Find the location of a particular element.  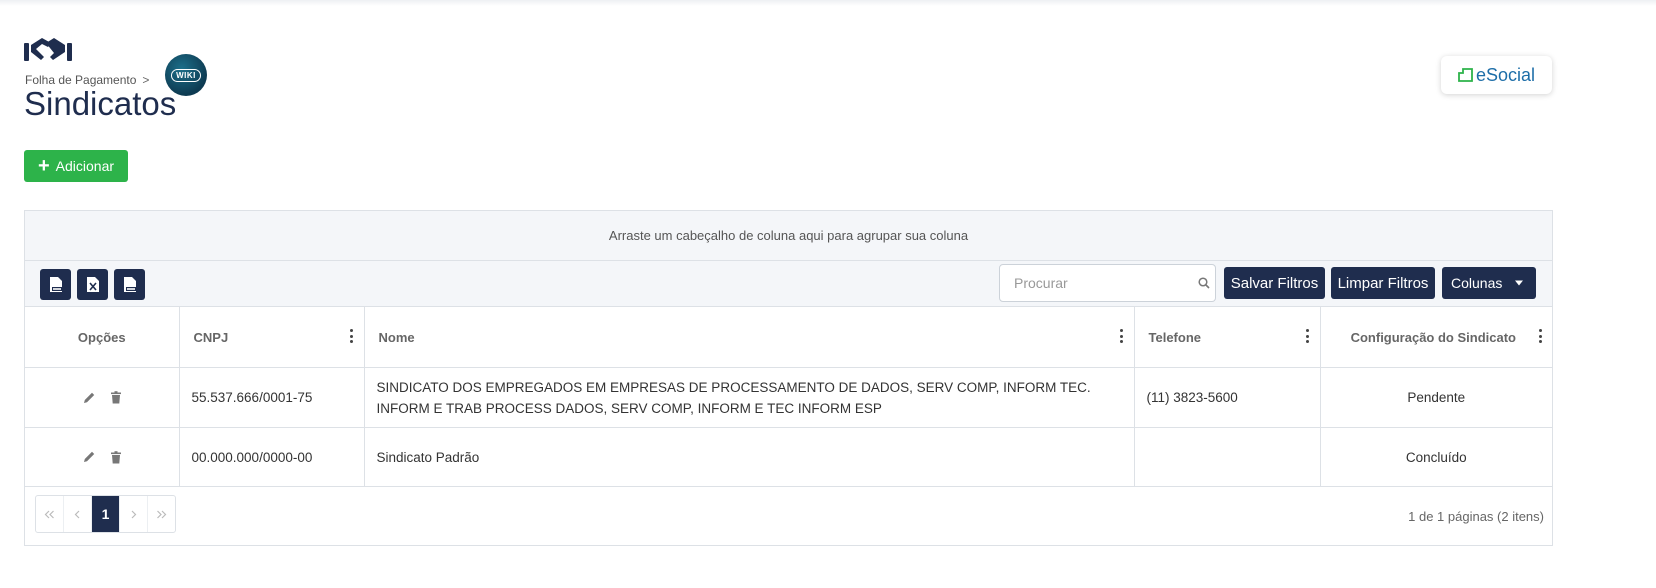

next-page-button is located at coordinates (134, 514).